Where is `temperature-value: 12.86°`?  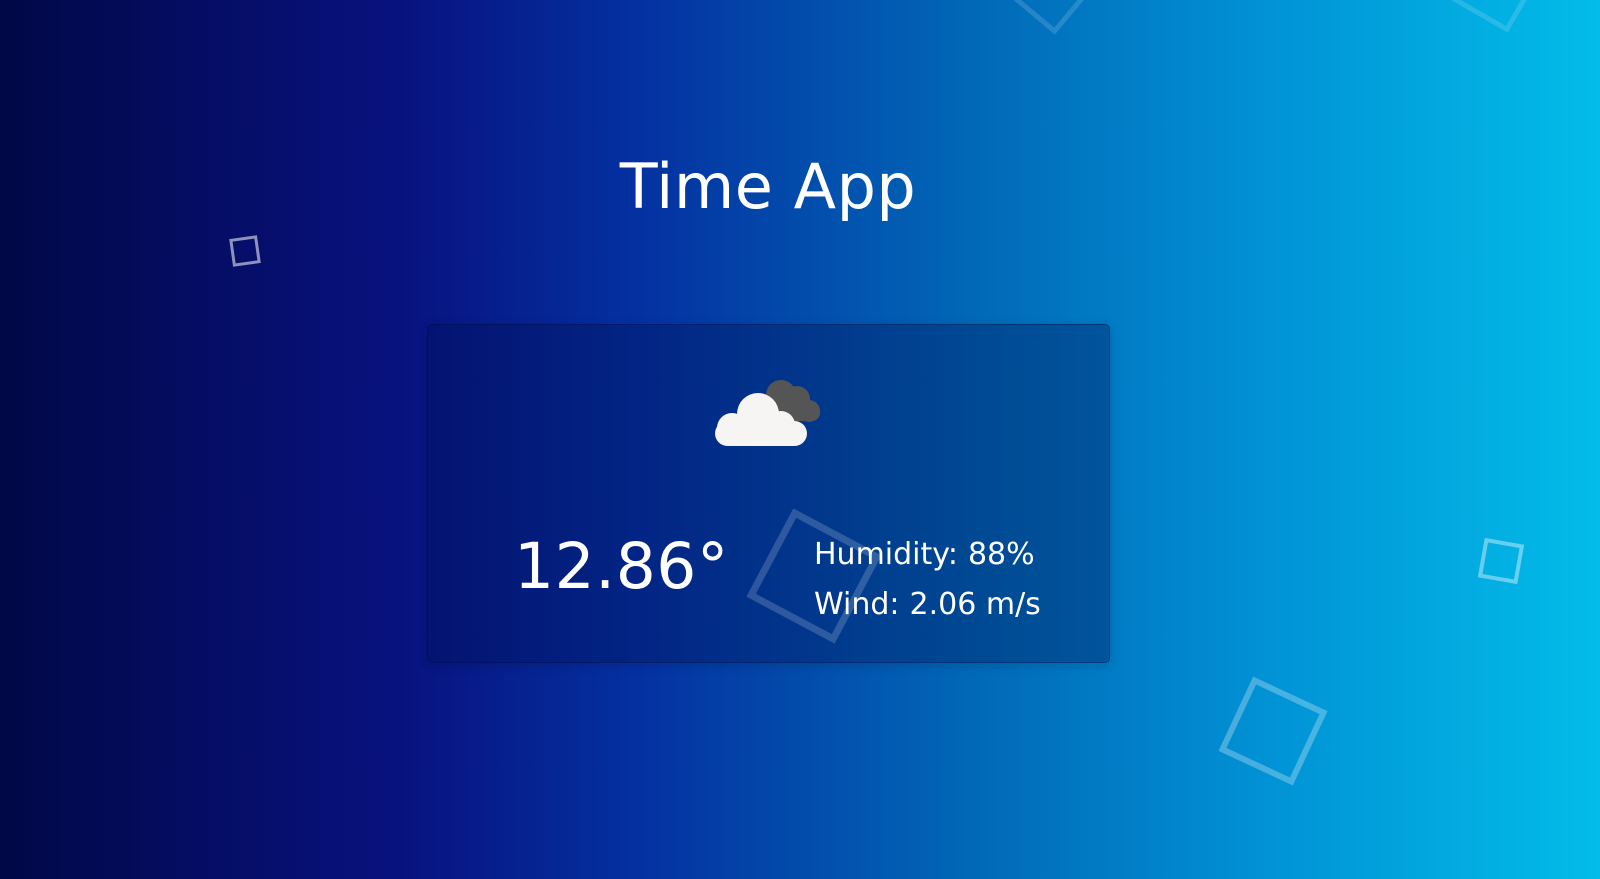
temperature-value: 12.86° is located at coordinates (621, 566).